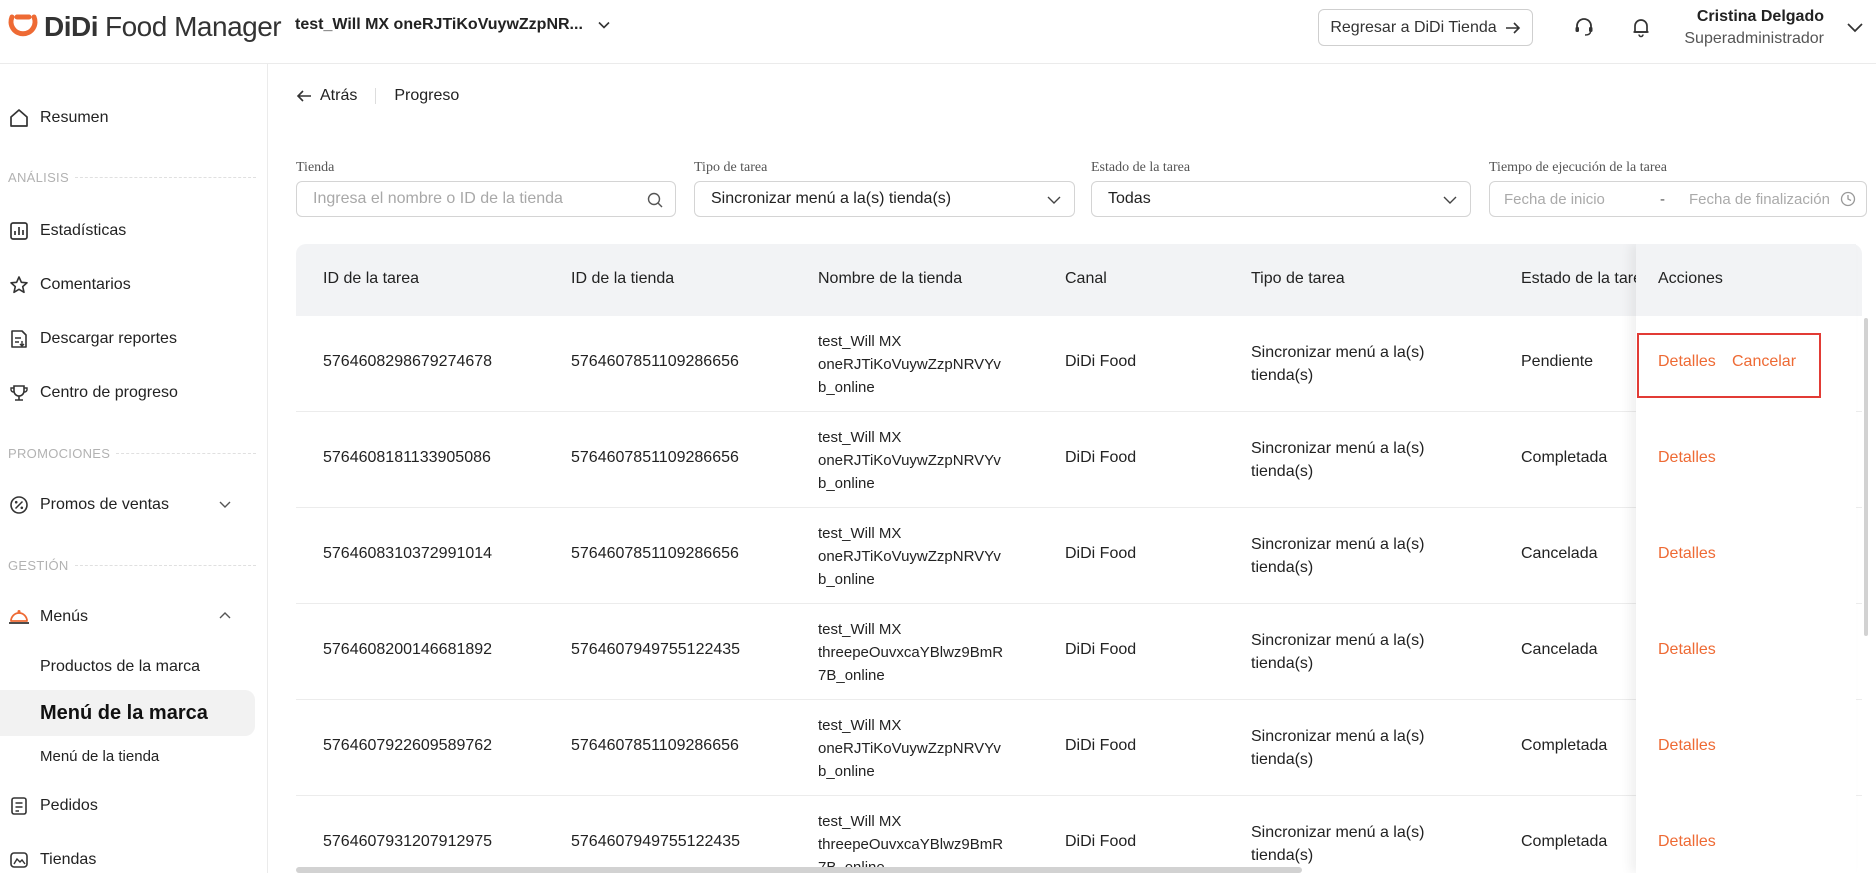 The width and height of the screenshot is (1876, 873). I want to click on sidebar-item-descargar-reportes: Descargar reportes, so click(92, 339).